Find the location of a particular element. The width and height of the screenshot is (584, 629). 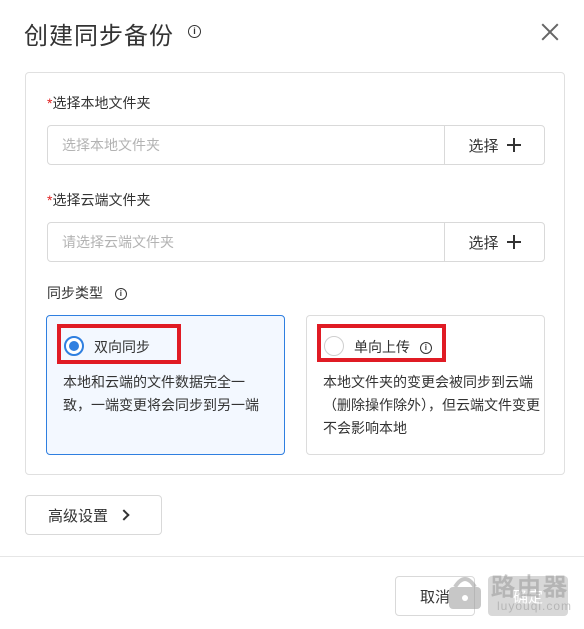

ok-button: 确定 is located at coordinates (528, 596).